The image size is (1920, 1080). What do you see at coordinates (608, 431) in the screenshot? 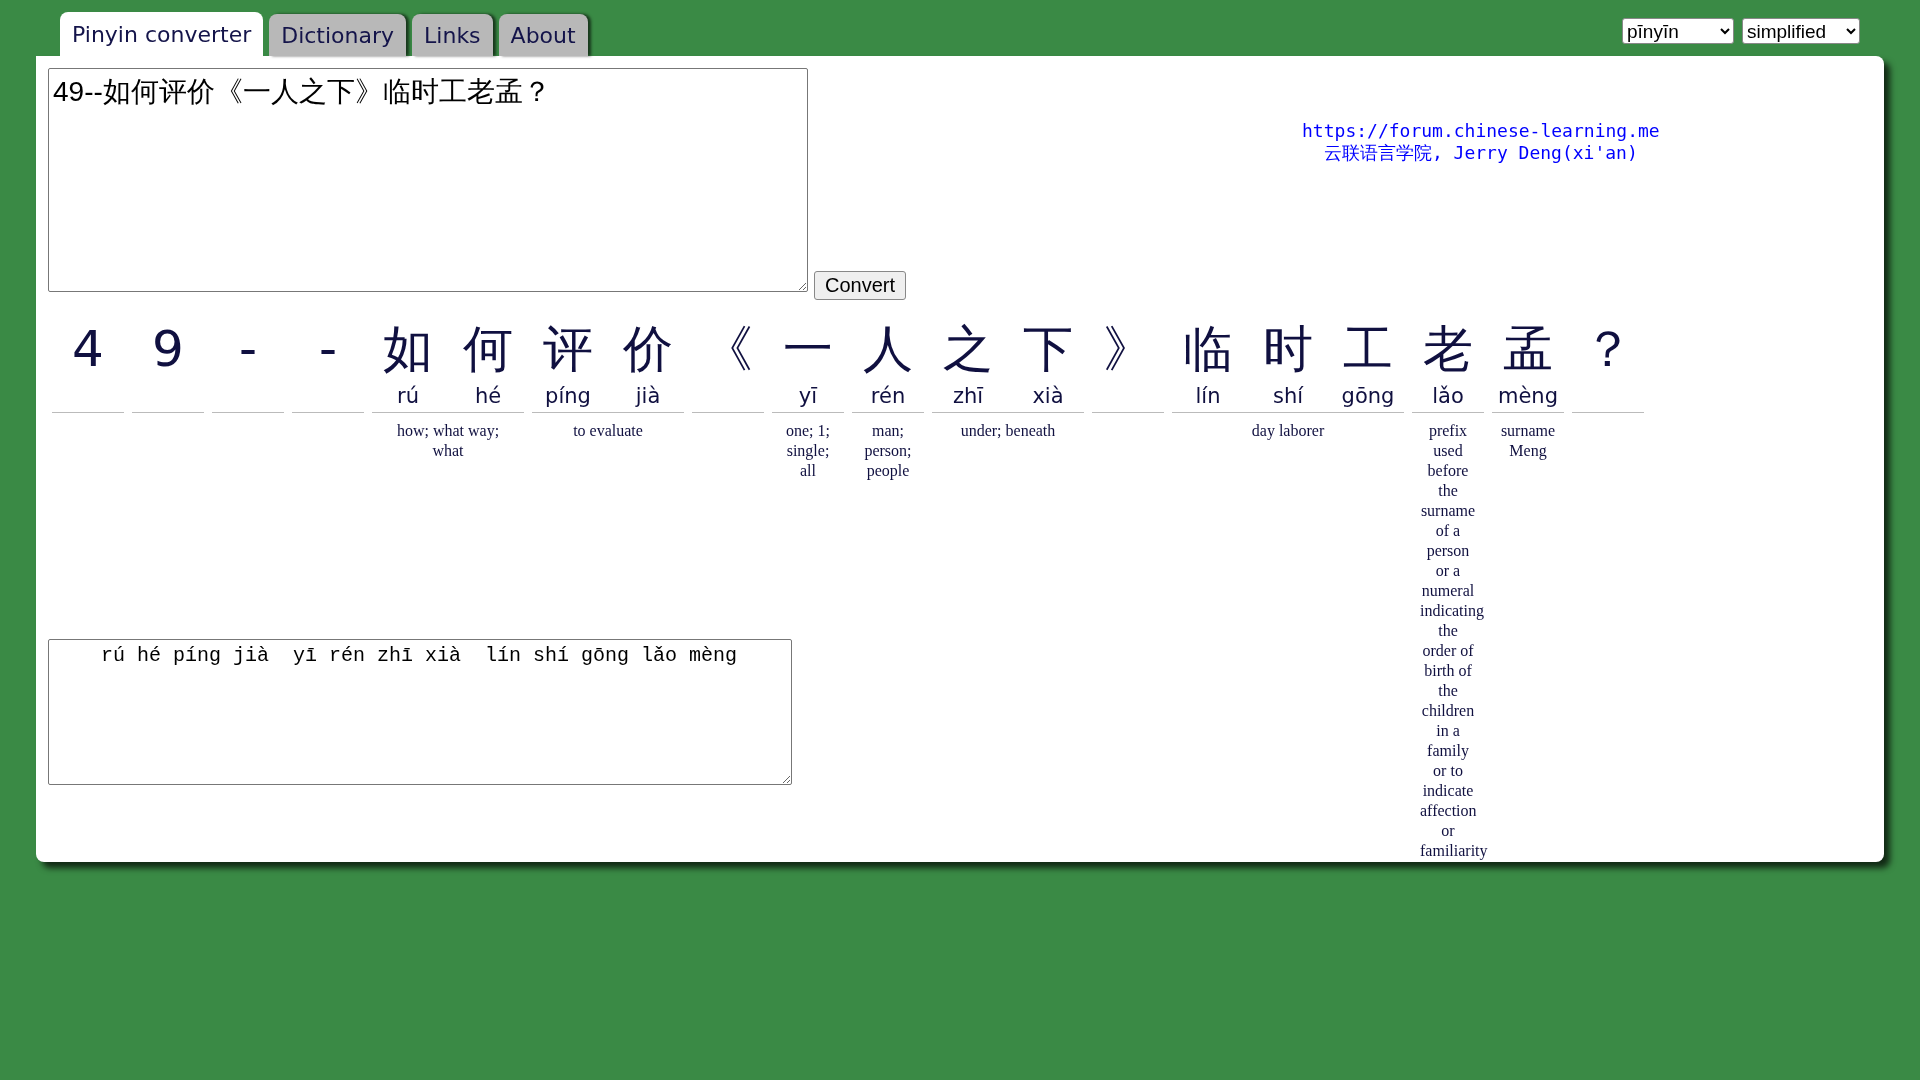
I see `word-definition: to evaluate` at bounding box center [608, 431].